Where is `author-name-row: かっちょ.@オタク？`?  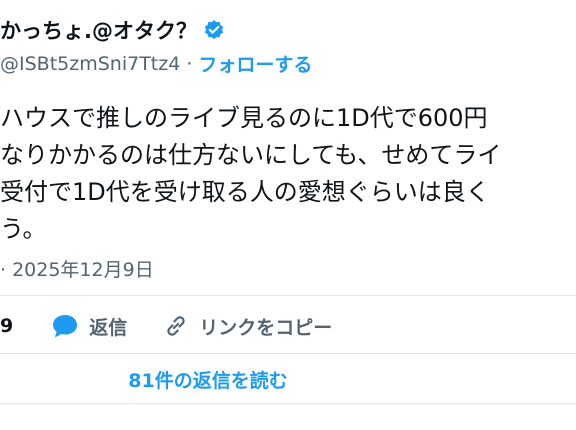 author-name-row: かっちょ.@オタク？ is located at coordinates (112, 30).